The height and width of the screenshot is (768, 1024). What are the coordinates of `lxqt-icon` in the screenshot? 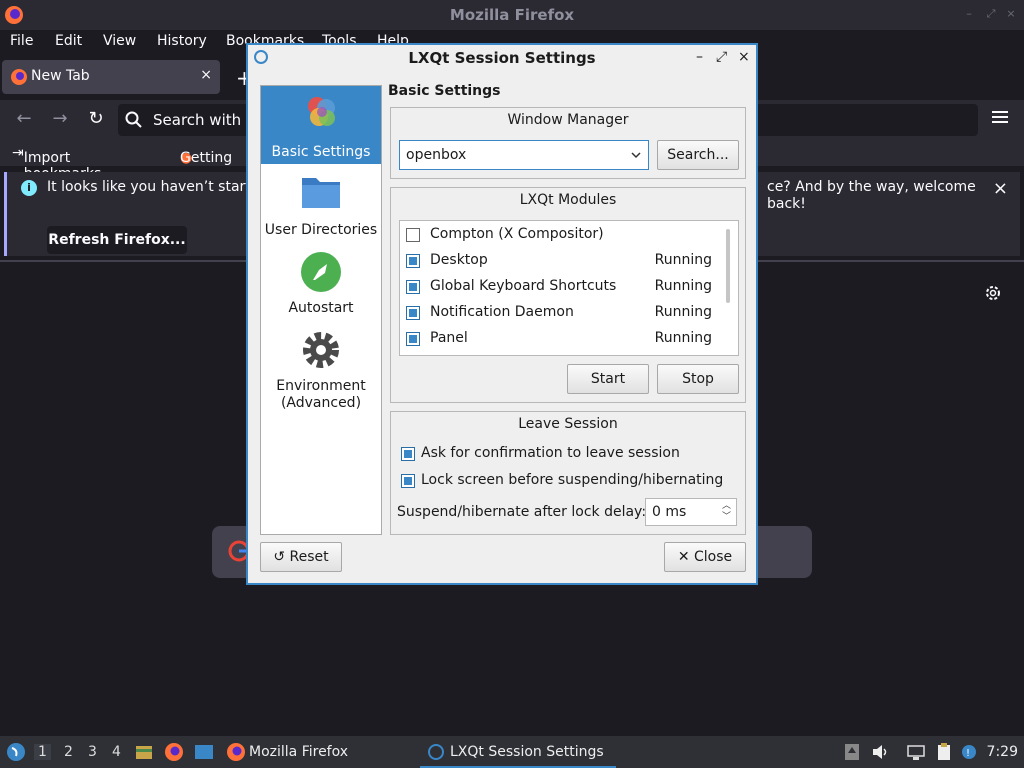 It's located at (436, 752).